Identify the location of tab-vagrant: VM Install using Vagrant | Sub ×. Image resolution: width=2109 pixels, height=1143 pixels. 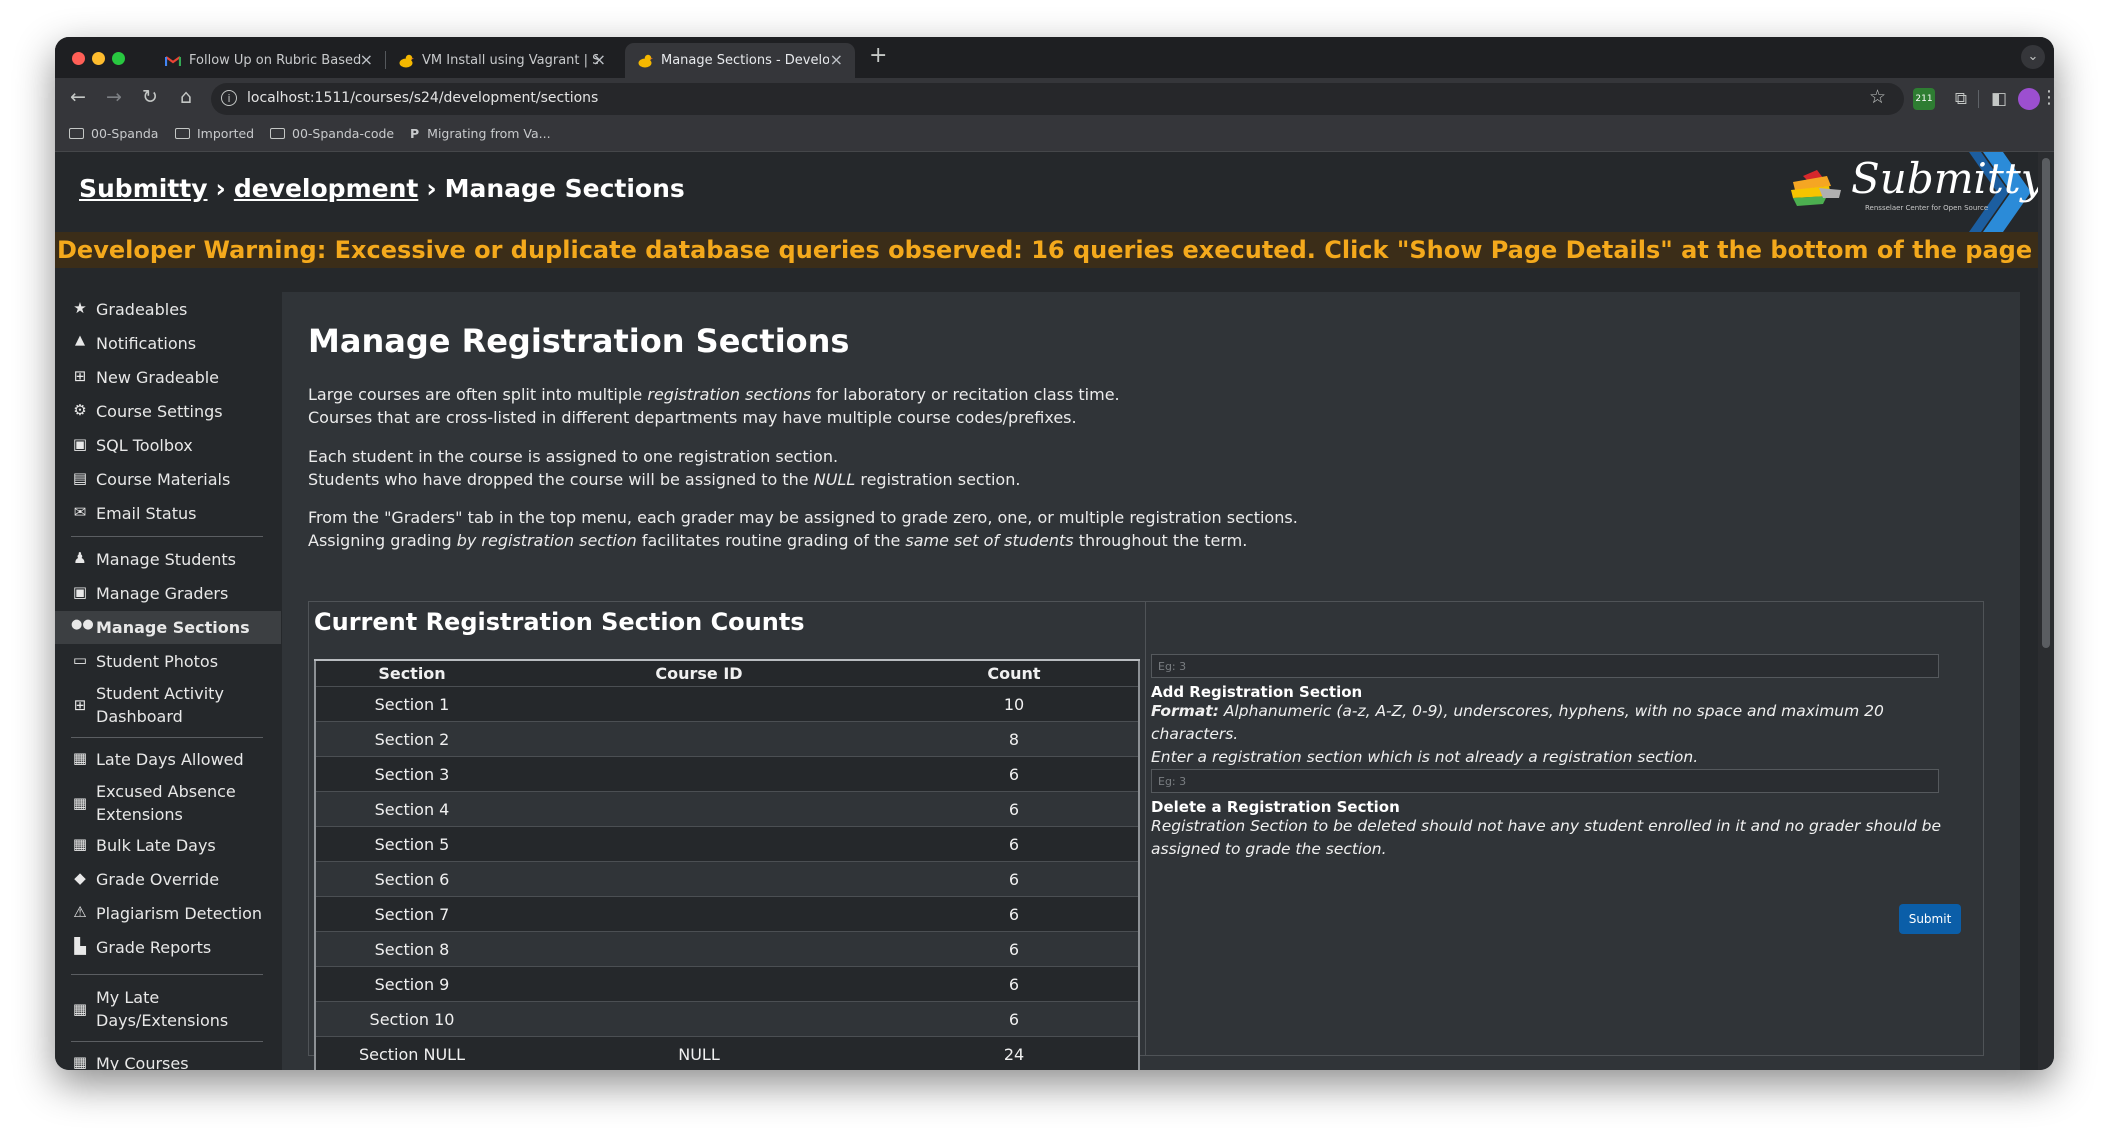
(502, 60).